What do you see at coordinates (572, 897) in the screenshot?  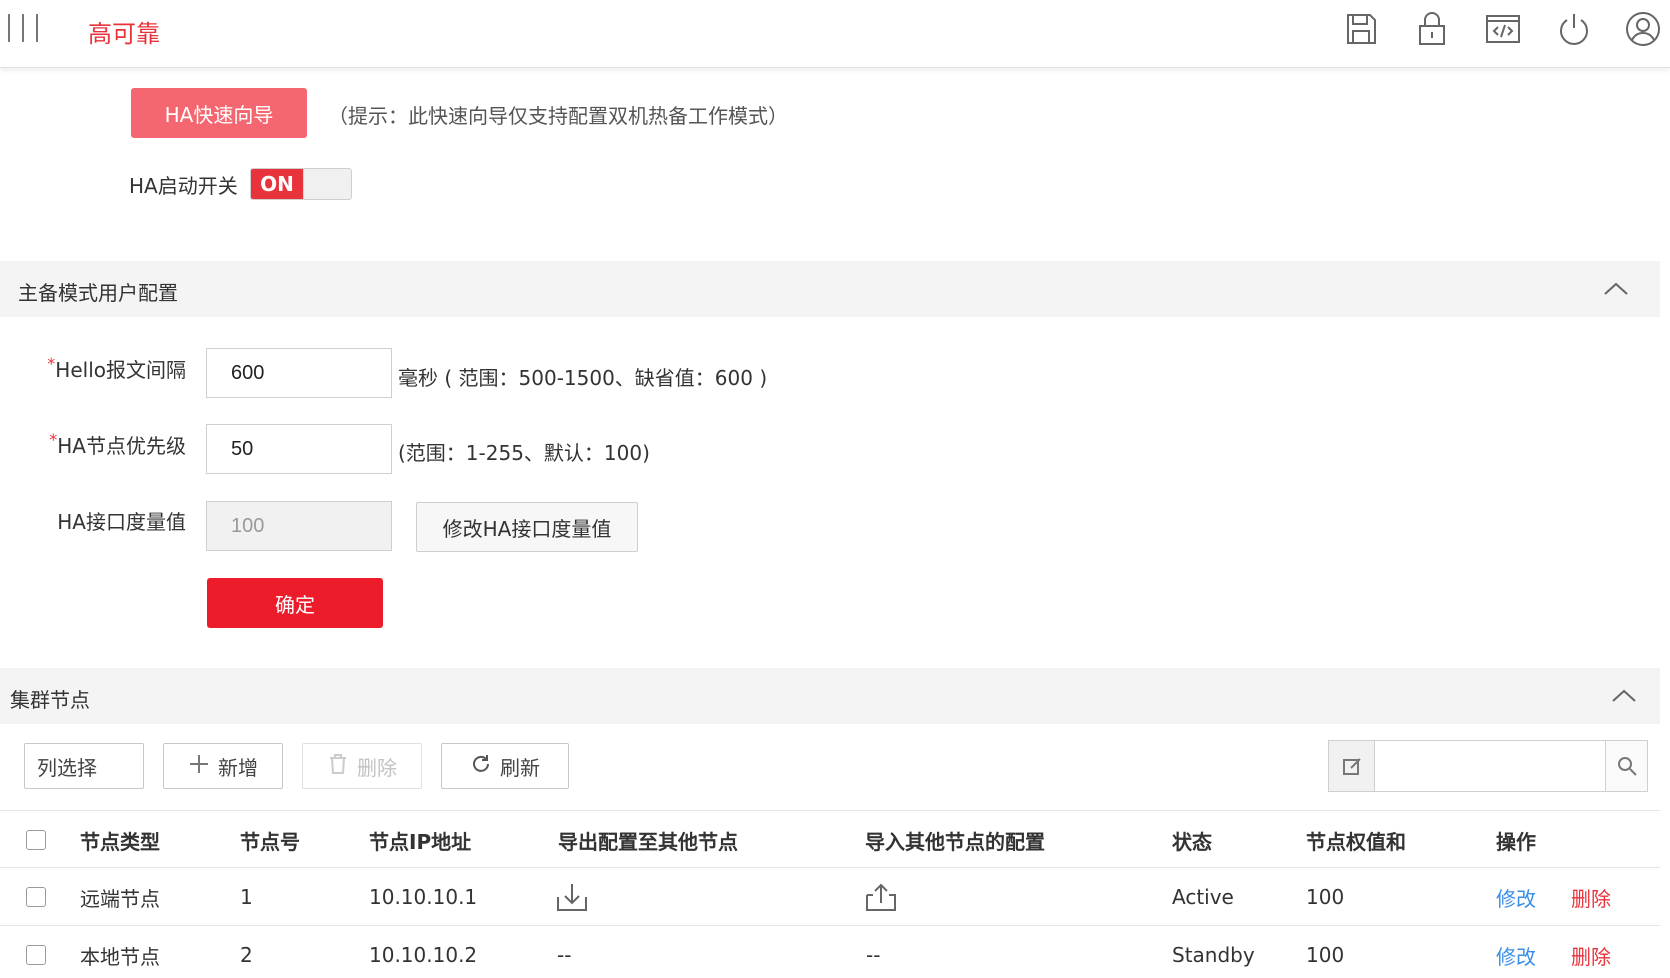 I see `download-icon` at bounding box center [572, 897].